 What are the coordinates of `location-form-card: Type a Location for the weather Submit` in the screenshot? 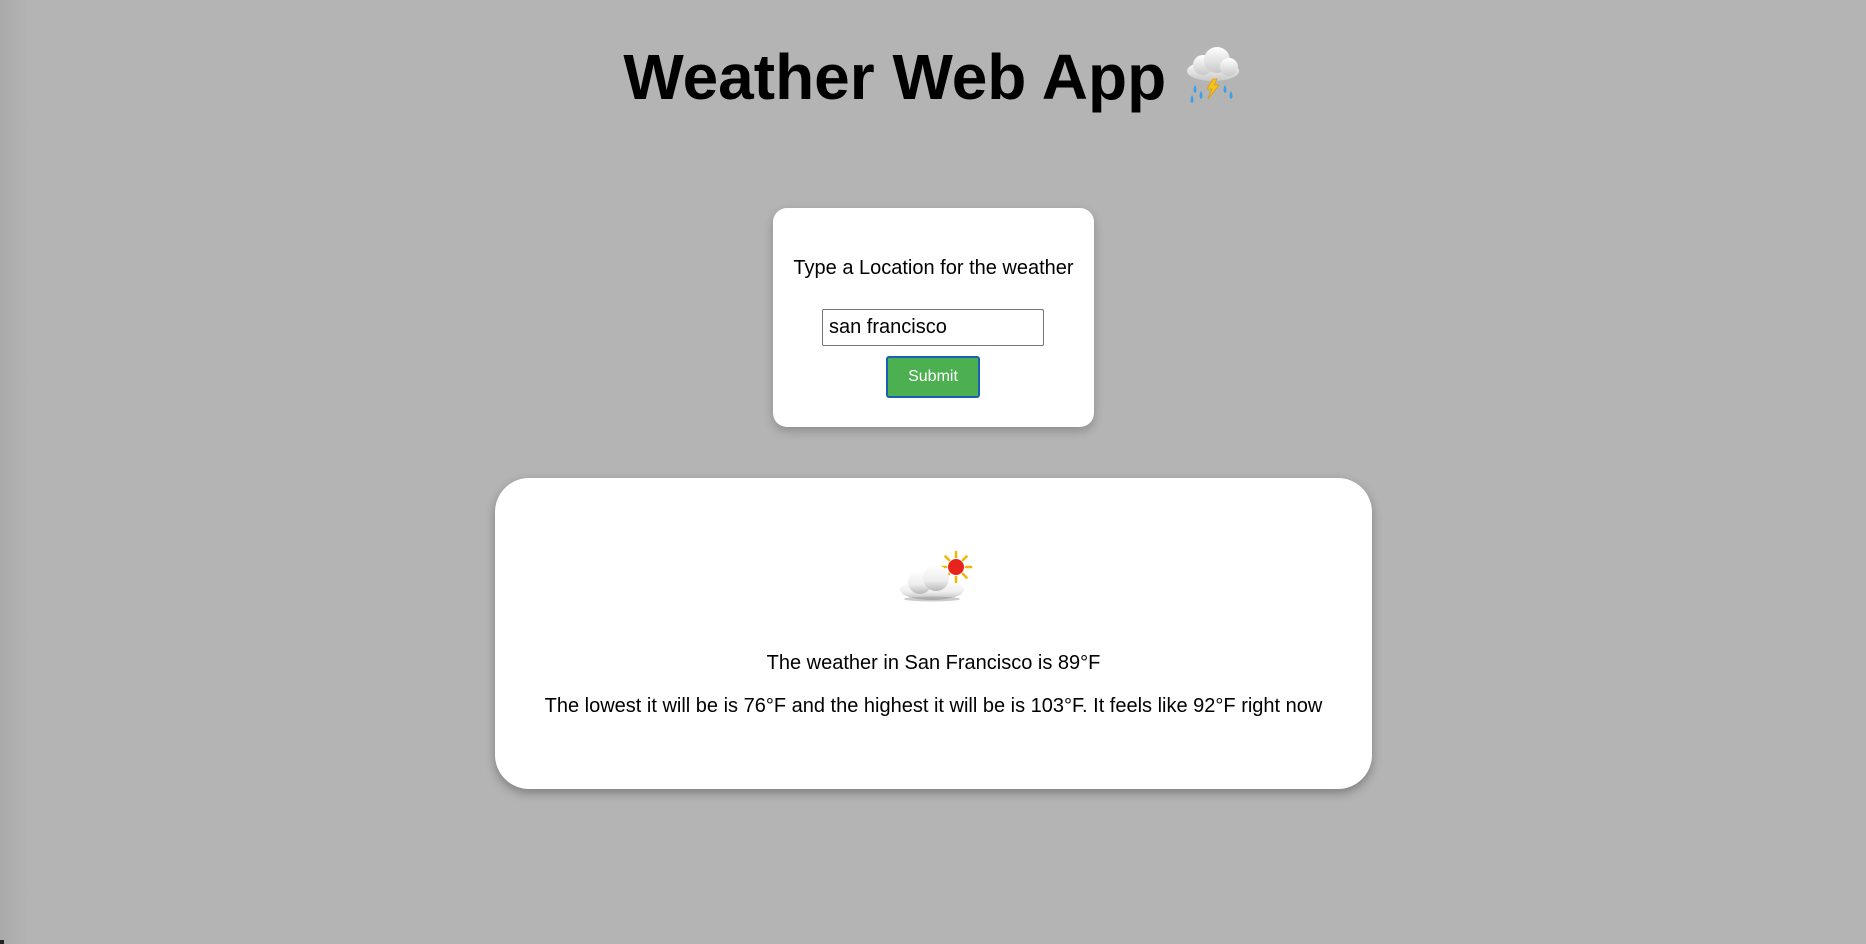 It's located at (933, 317).